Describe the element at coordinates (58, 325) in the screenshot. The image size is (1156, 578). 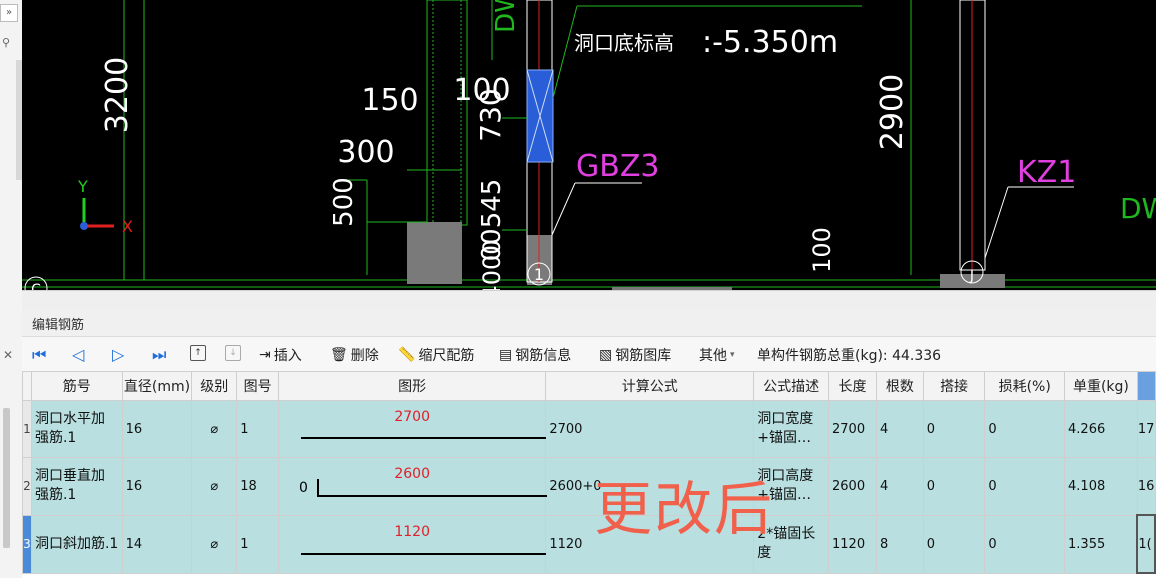
I see `panel-title: 编辑钢筋` at that location.